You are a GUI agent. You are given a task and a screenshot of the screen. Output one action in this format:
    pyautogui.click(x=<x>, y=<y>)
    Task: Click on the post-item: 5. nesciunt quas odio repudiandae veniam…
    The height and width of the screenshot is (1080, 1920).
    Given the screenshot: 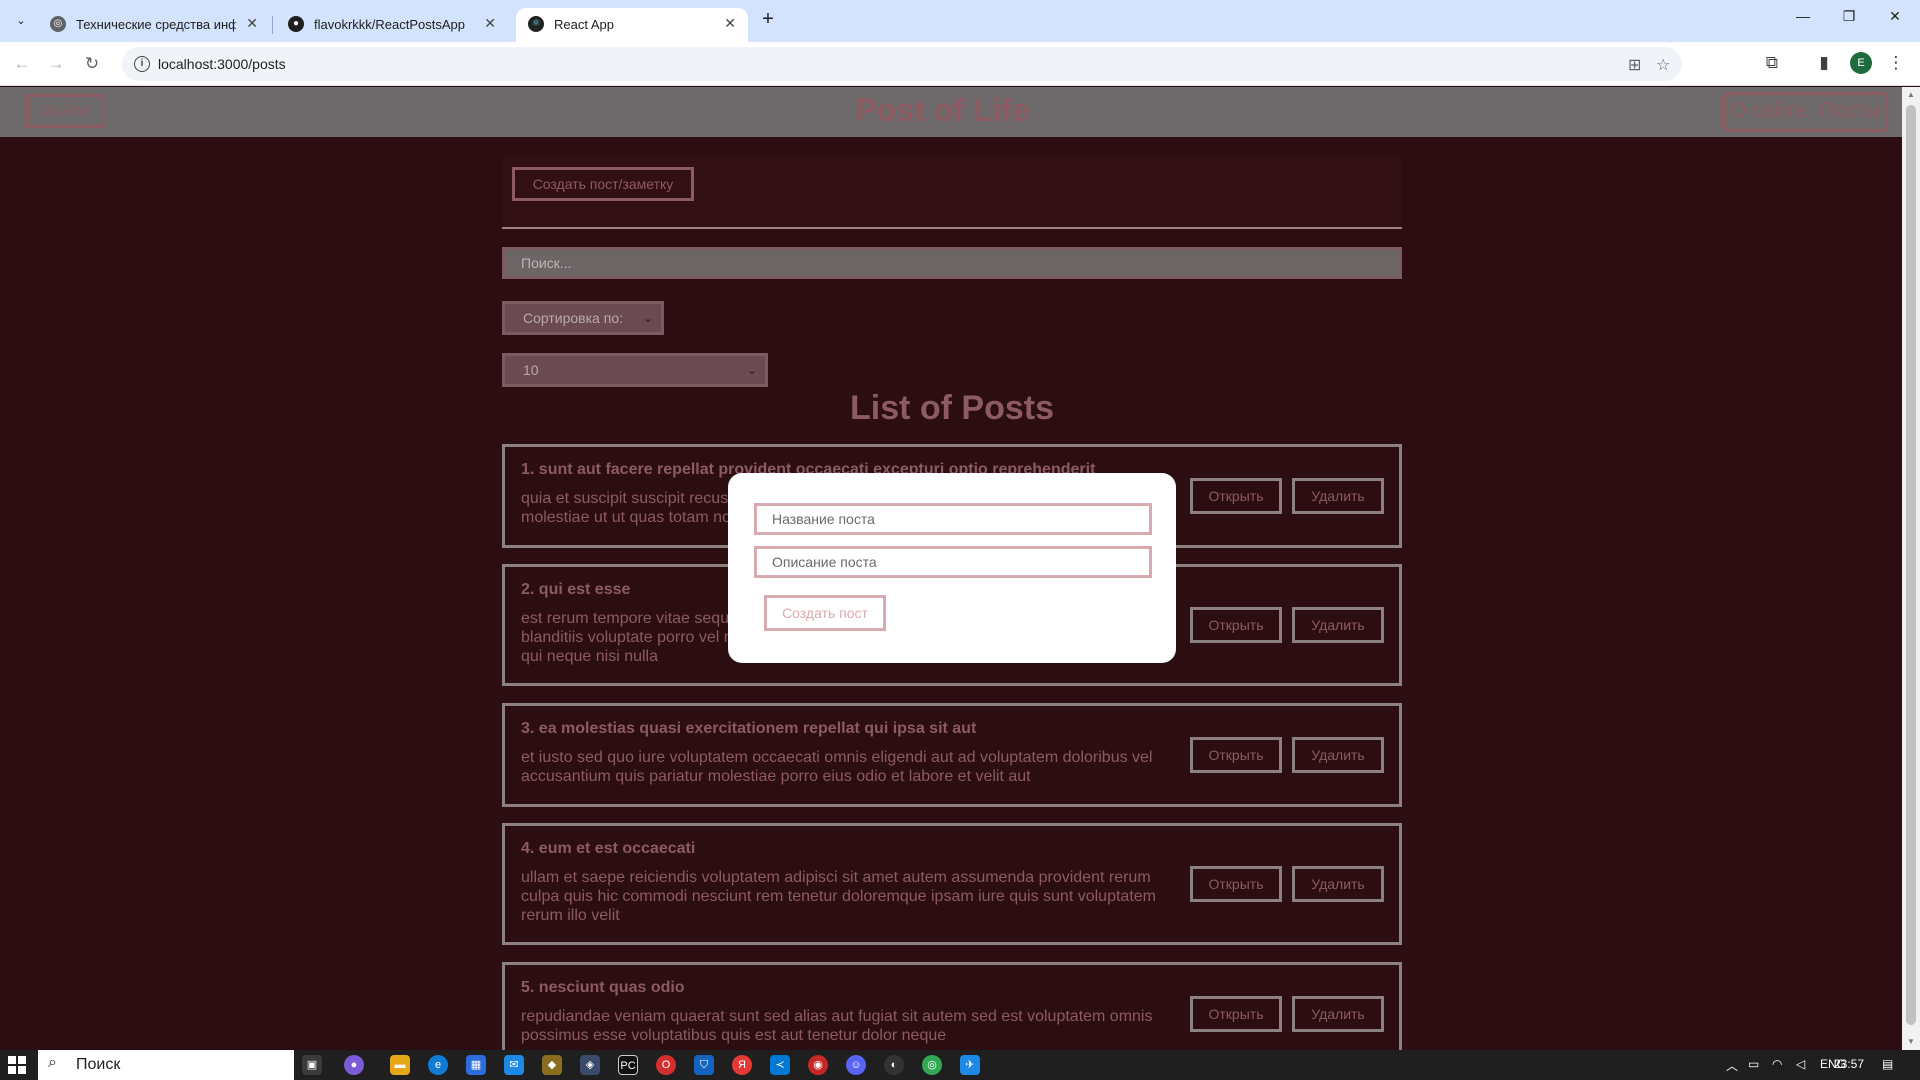 What is the action you would take?
    pyautogui.click(x=952, y=1006)
    